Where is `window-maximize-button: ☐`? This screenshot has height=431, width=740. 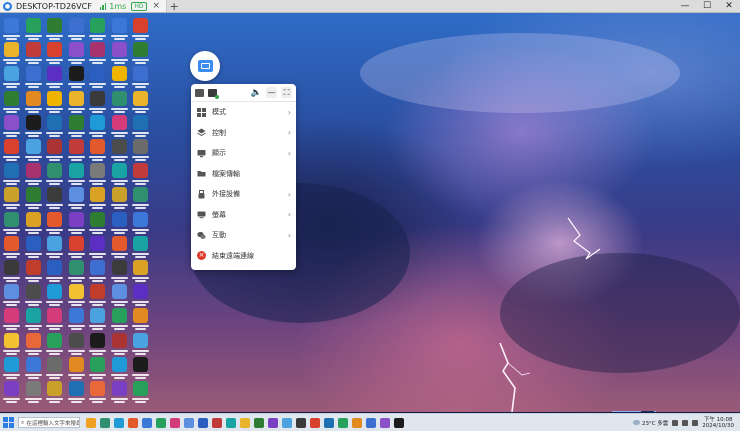
window-maximize-button: ☐ is located at coordinates (707, 6).